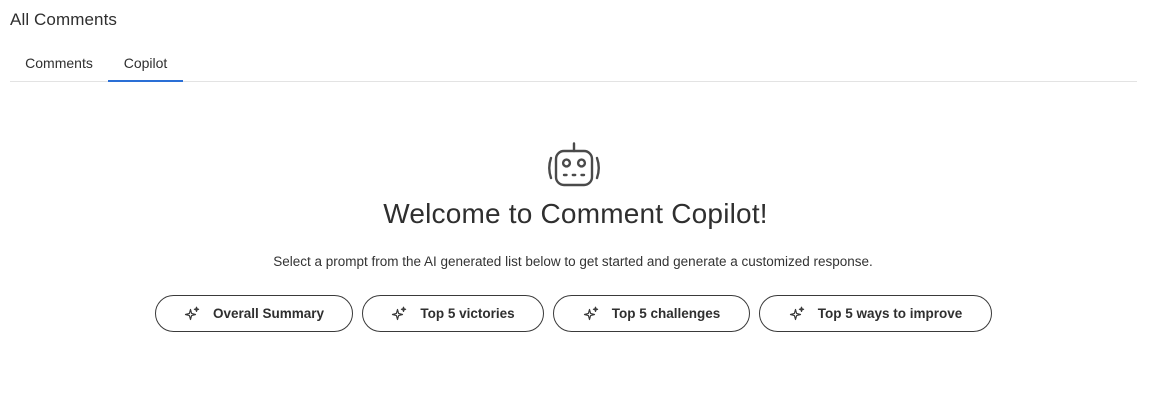 This screenshot has height=416, width=1151. What do you see at coordinates (145, 65) in the screenshot?
I see `tab-copilot: Copilot` at bounding box center [145, 65].